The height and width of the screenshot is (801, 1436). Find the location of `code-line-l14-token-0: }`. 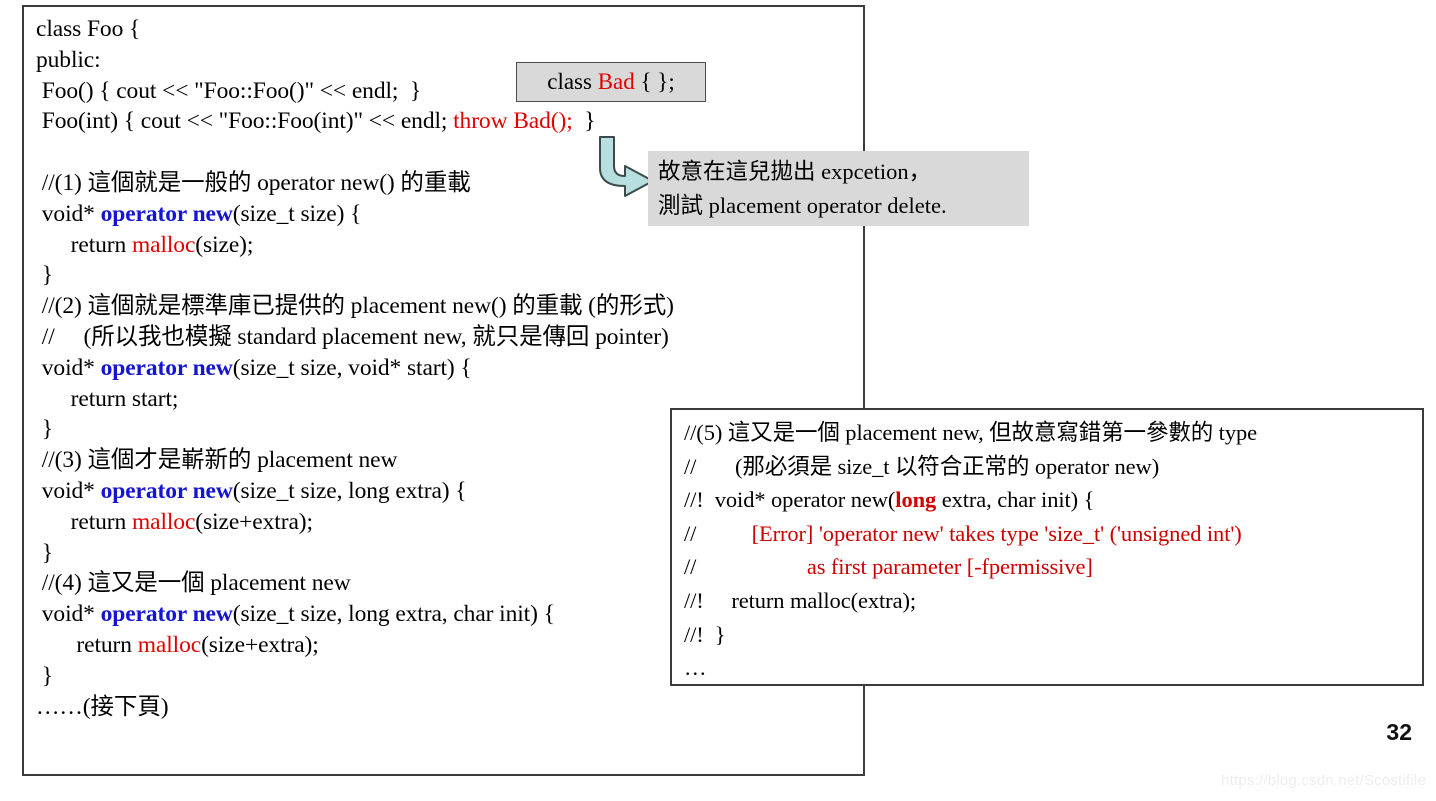

code-line-l14-token-0: } is located at coordinates (44, 429).